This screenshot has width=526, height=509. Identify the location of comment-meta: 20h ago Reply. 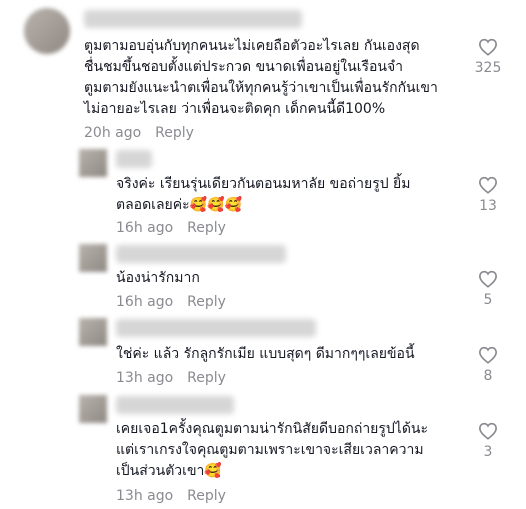
(139, 133).